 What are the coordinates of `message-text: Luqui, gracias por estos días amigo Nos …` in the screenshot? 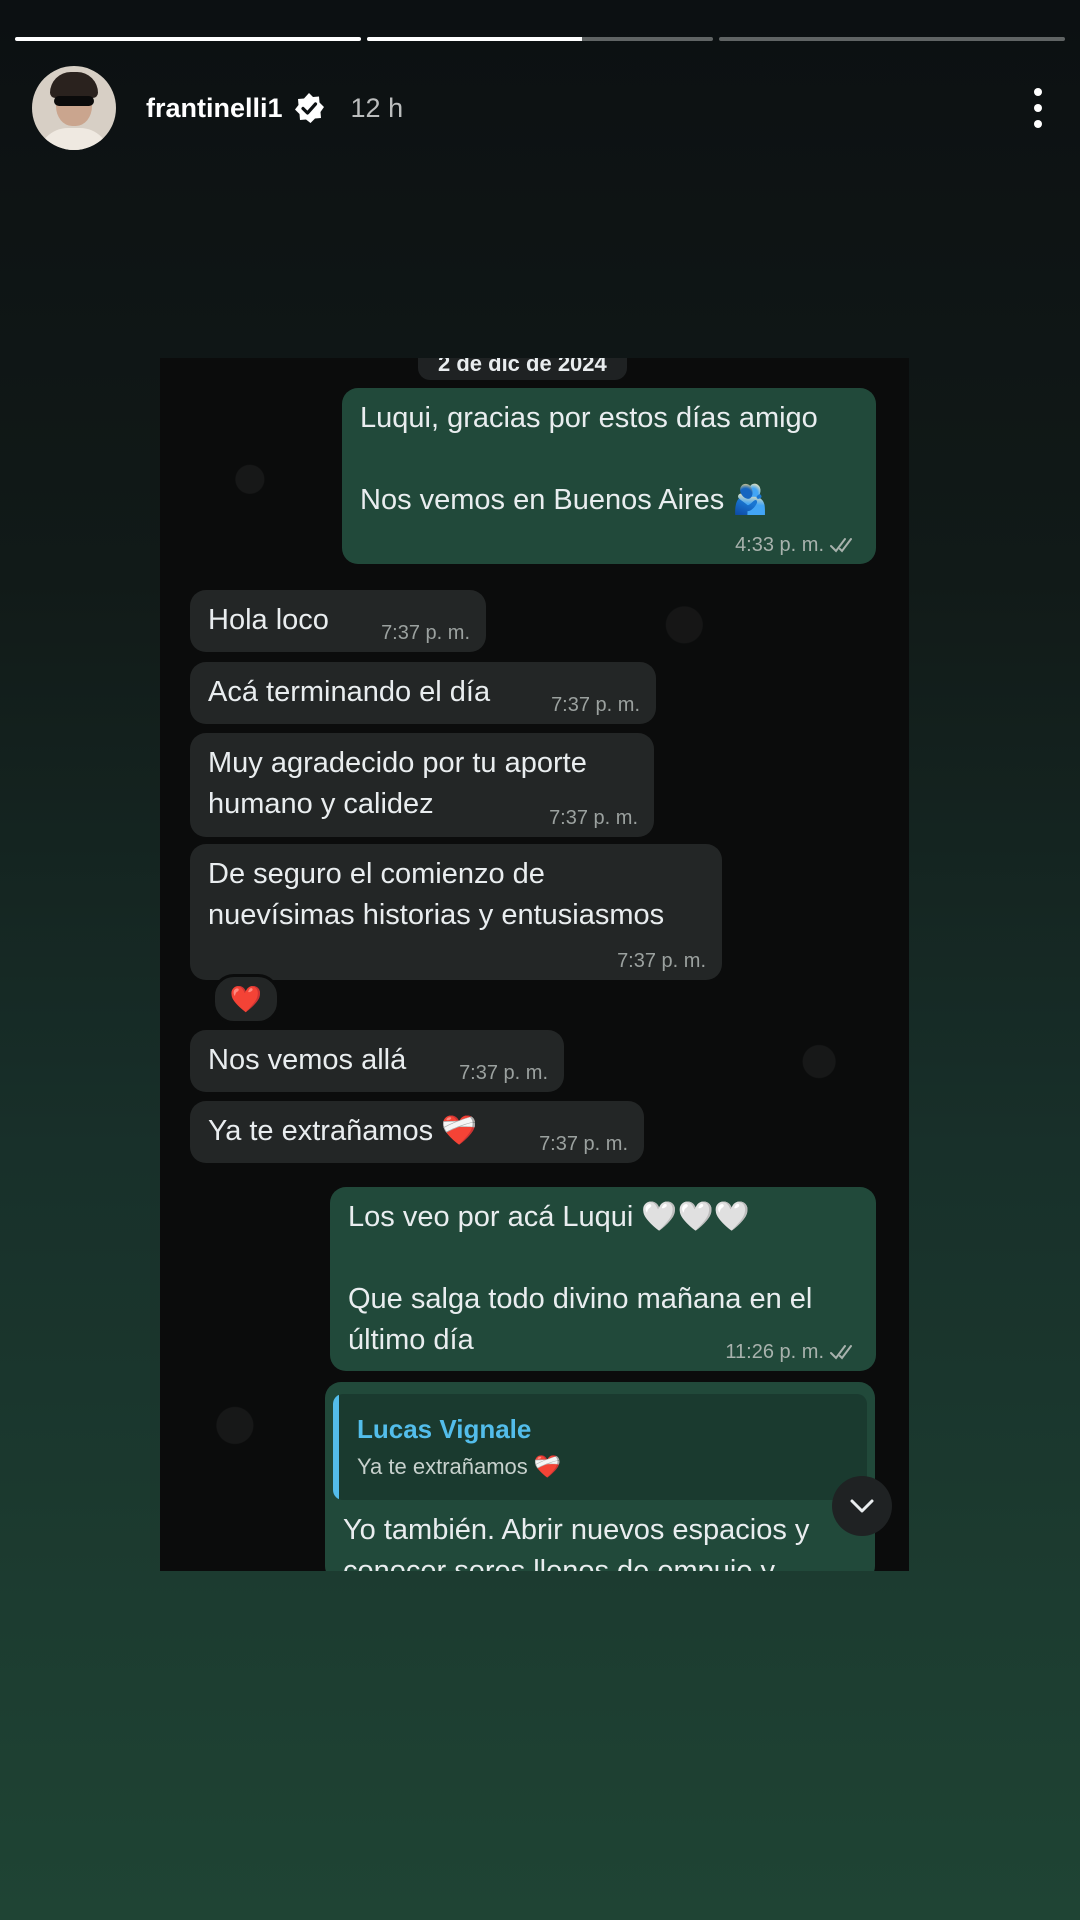 It's located at (589, 459).